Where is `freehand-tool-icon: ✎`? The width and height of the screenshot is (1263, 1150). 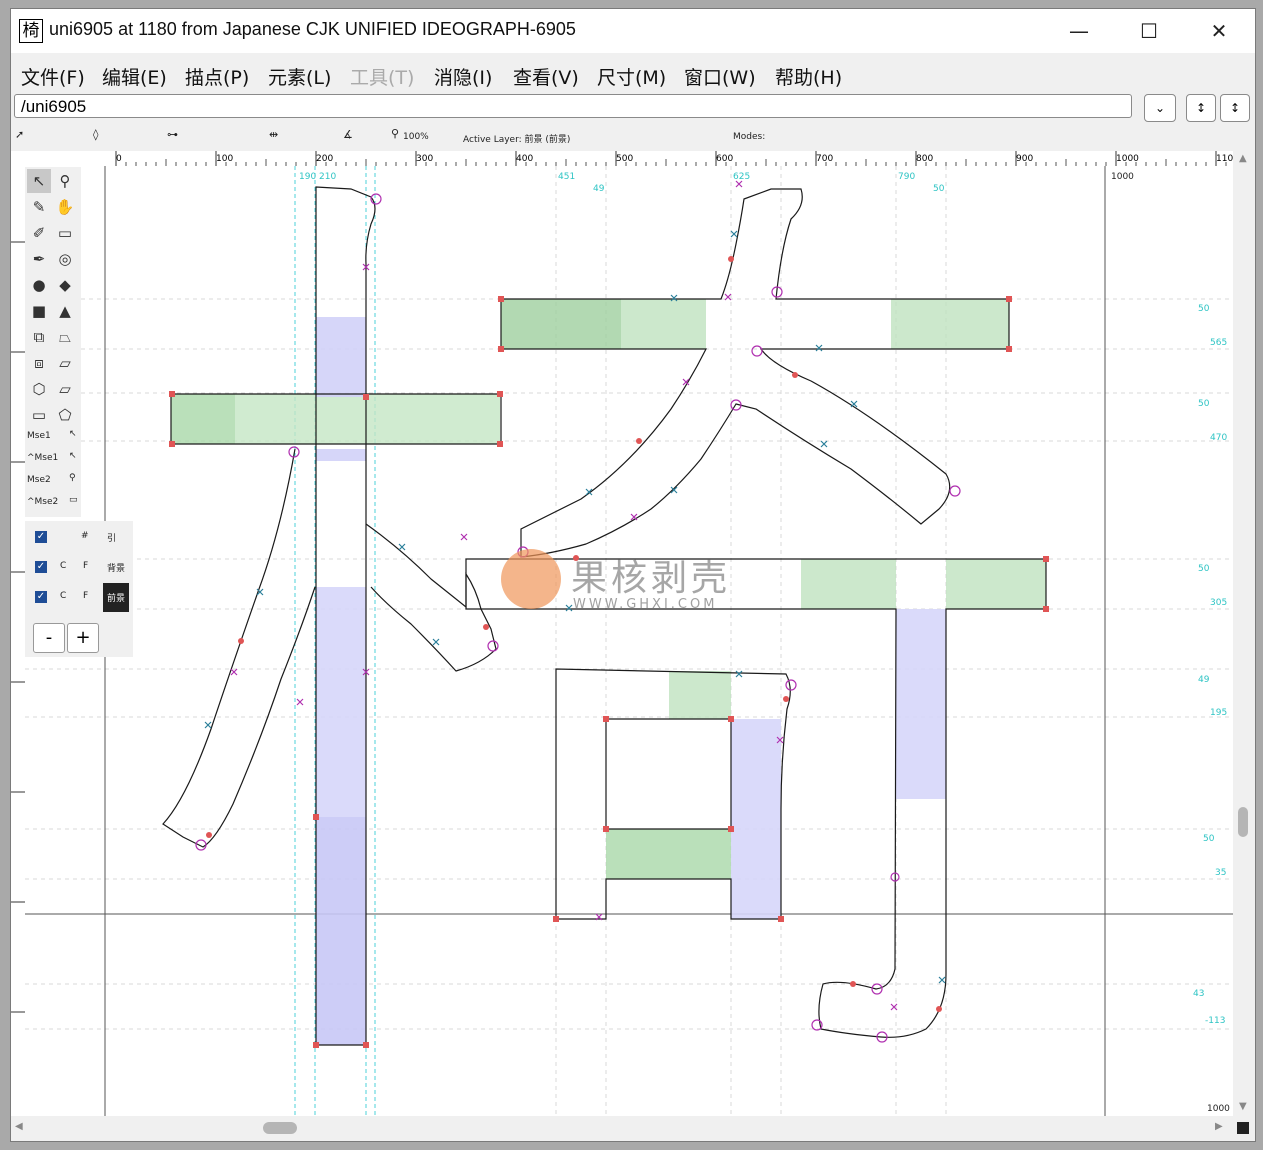
freehand-tool-icon: ✎ is located at coordinates (39, 207).